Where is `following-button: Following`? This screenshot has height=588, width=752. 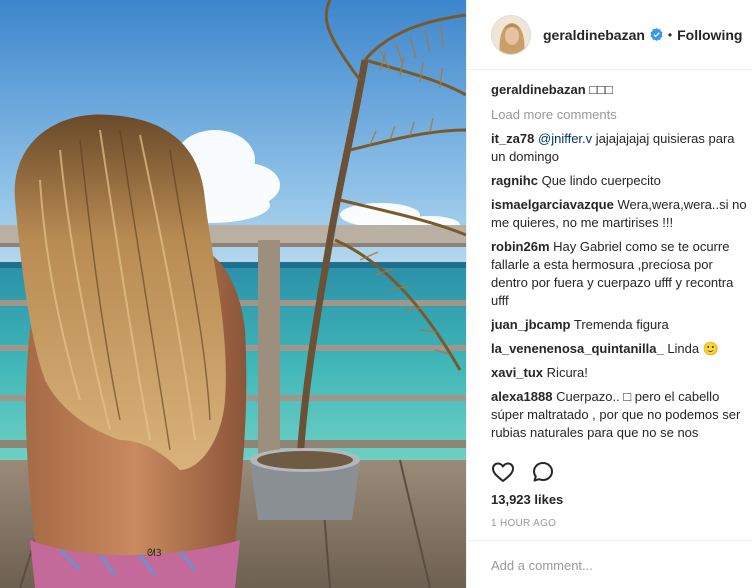
following-button: Following is located at coordinates (709, 35).